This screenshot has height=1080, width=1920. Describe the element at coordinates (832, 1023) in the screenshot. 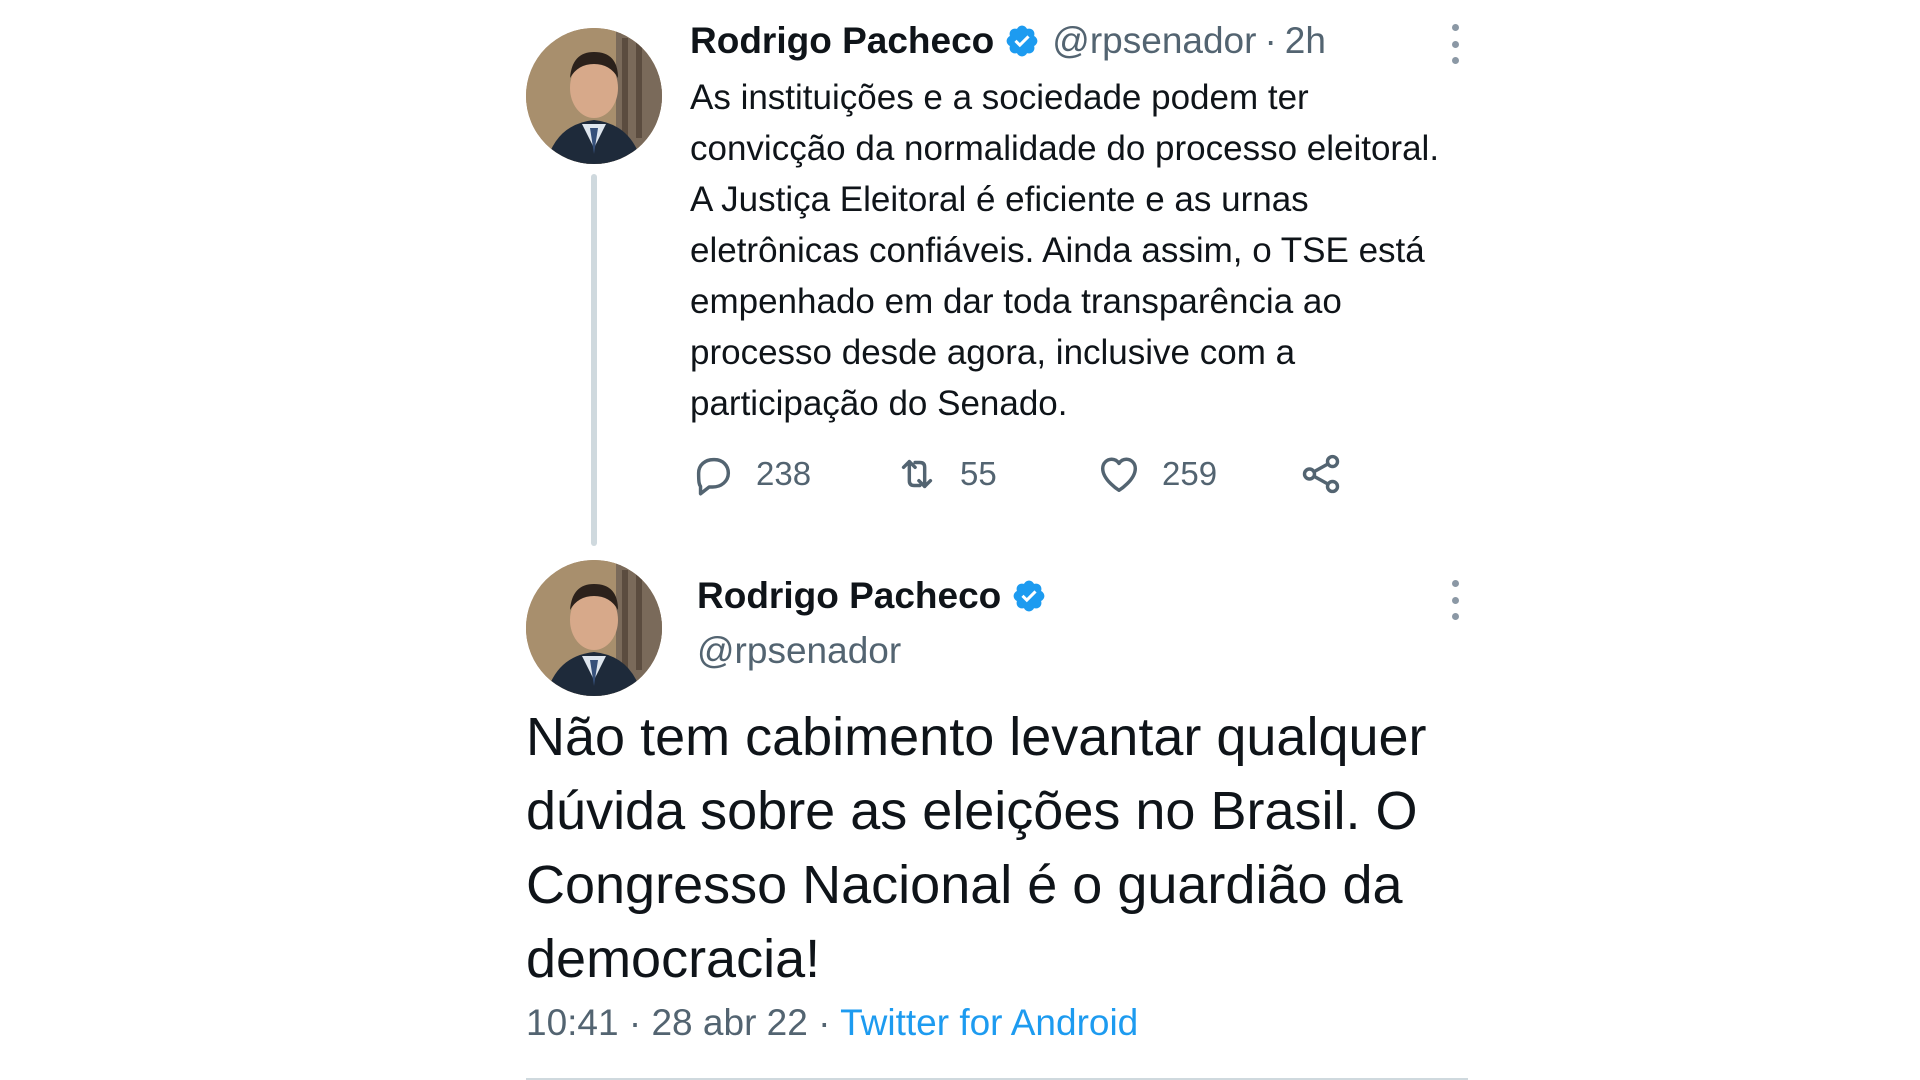

I see `tweet-meta: 10:41 · 28 abr 22 · Twitter for Android` at that location.